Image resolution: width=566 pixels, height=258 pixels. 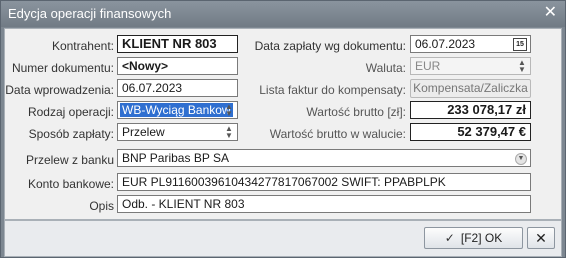 What do you see at coordinates (445, 44) in the screenshot?
I see `data-zaplaty-value: 06.07.2023` at bounding box center [445, 44].